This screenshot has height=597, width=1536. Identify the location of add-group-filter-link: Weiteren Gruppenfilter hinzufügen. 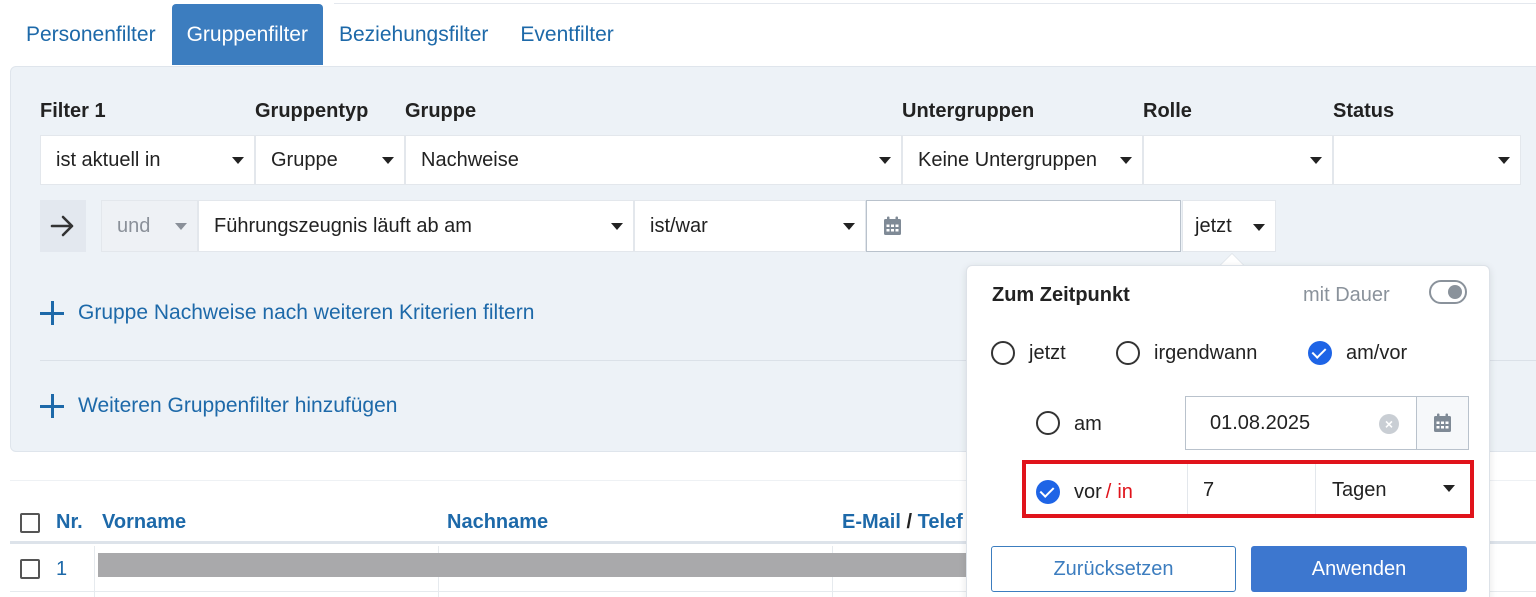
(218, 406).